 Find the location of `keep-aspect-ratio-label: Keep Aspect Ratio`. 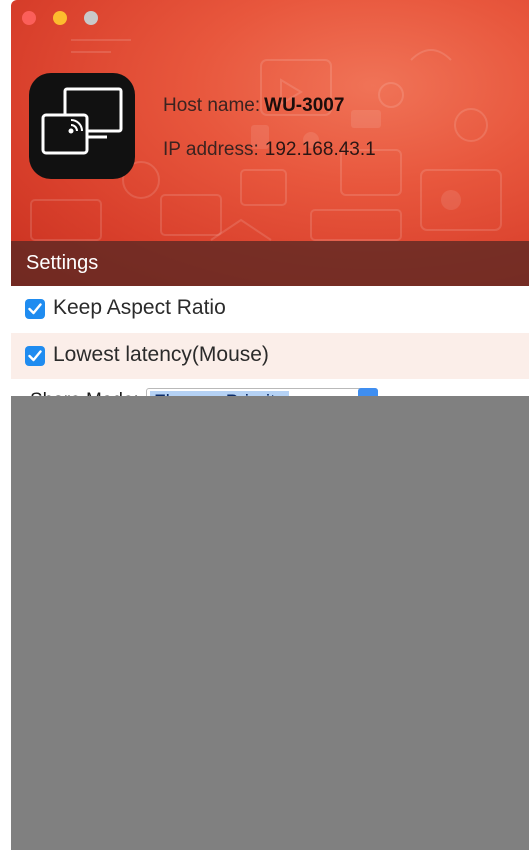

keep-aspect-ratio-label: Keep Aspect Ratio is located at coordinates (139, 307).